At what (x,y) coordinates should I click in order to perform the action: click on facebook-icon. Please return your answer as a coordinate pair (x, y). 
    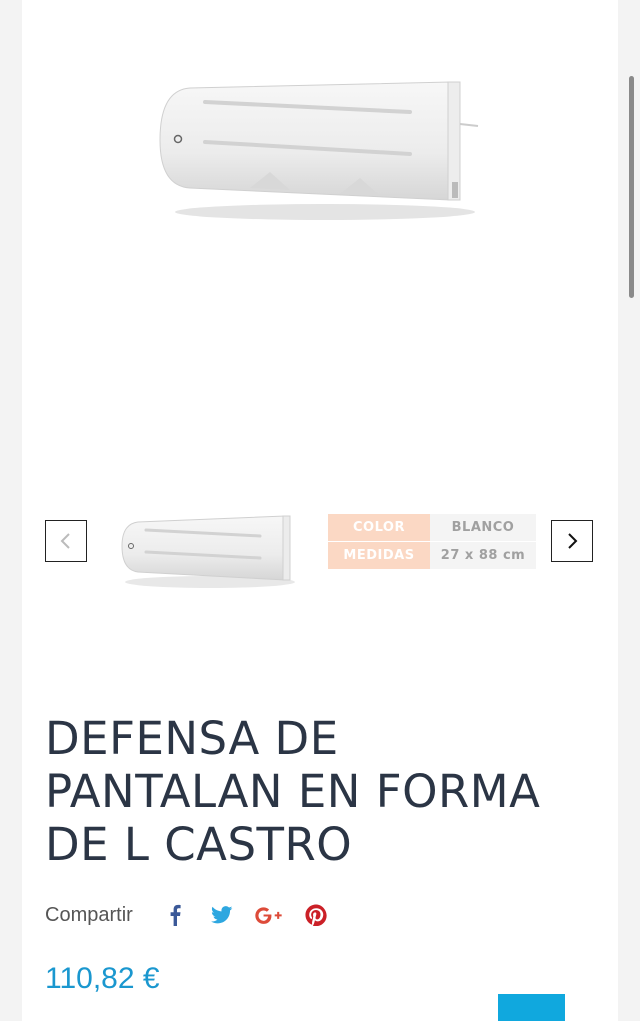
    Looking at the image, I should click on (175, 915).